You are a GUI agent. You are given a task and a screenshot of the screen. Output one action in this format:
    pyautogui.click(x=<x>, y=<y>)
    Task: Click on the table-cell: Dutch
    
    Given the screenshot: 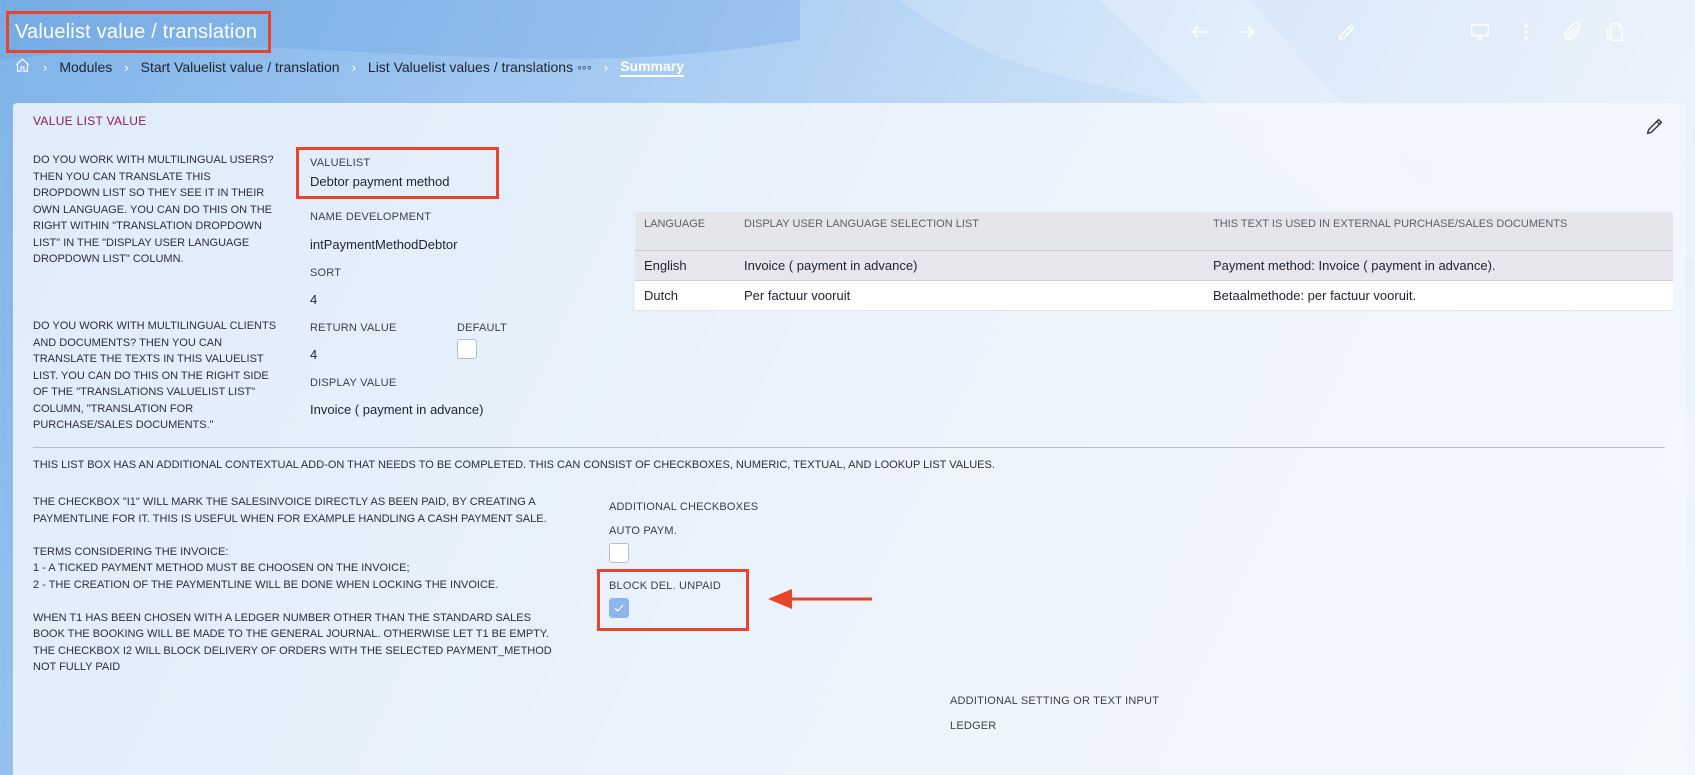 What is the action you would take?
    pyautogui.click(x=685, y=295)
    